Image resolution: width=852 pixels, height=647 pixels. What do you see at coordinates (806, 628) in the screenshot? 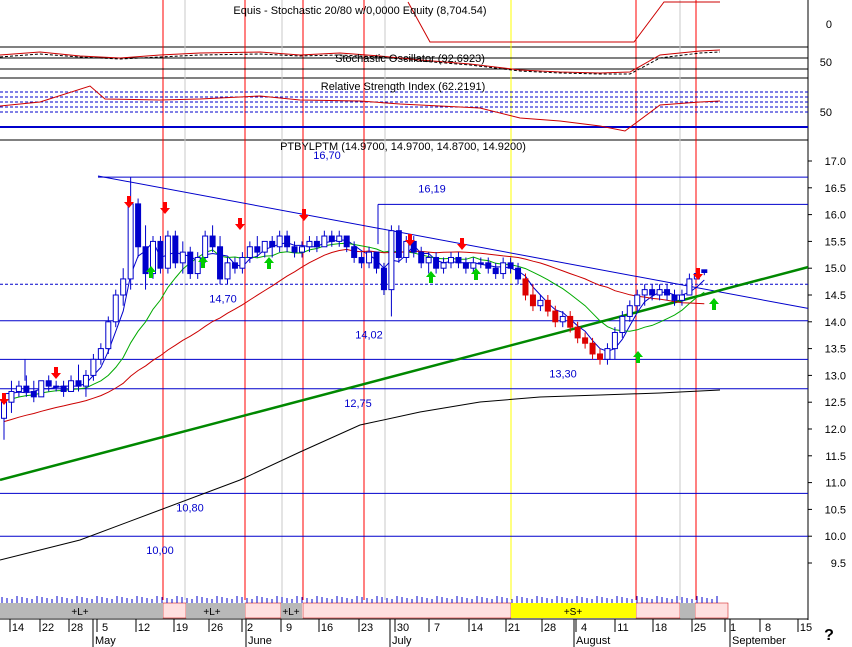
I see `x-axis-day-label: 15` at bounding box center [806, 628].